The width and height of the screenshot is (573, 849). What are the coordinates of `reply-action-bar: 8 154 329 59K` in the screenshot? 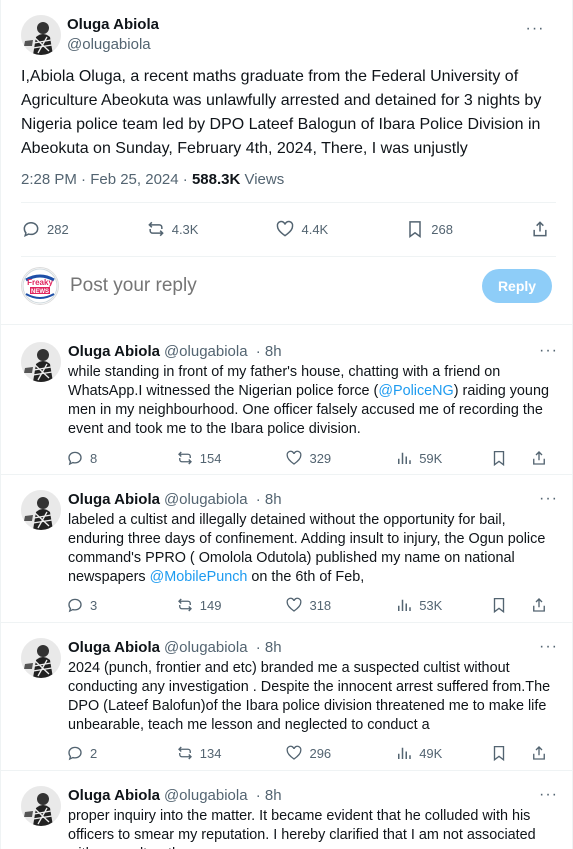 It's located at (310, 458).